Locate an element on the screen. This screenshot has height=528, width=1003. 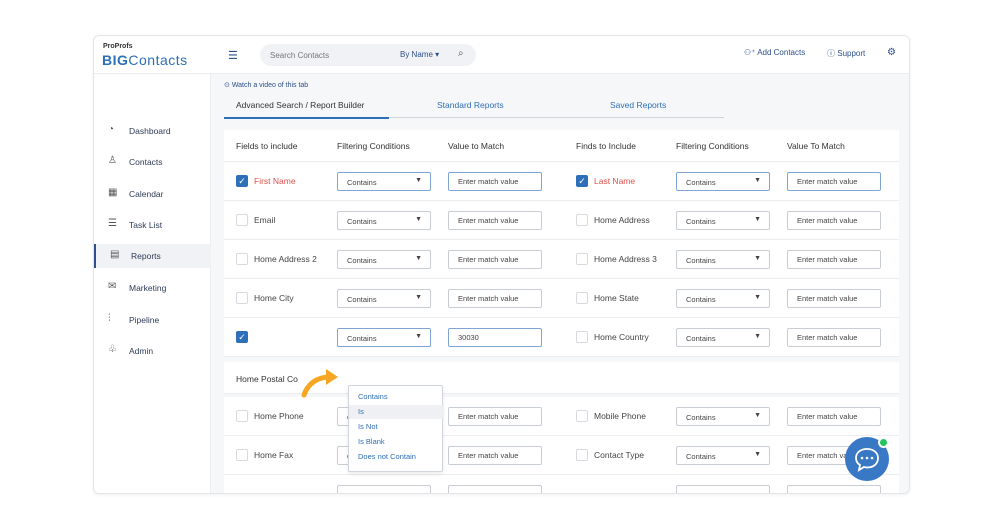
table-row is located at coordinates (561, 484).